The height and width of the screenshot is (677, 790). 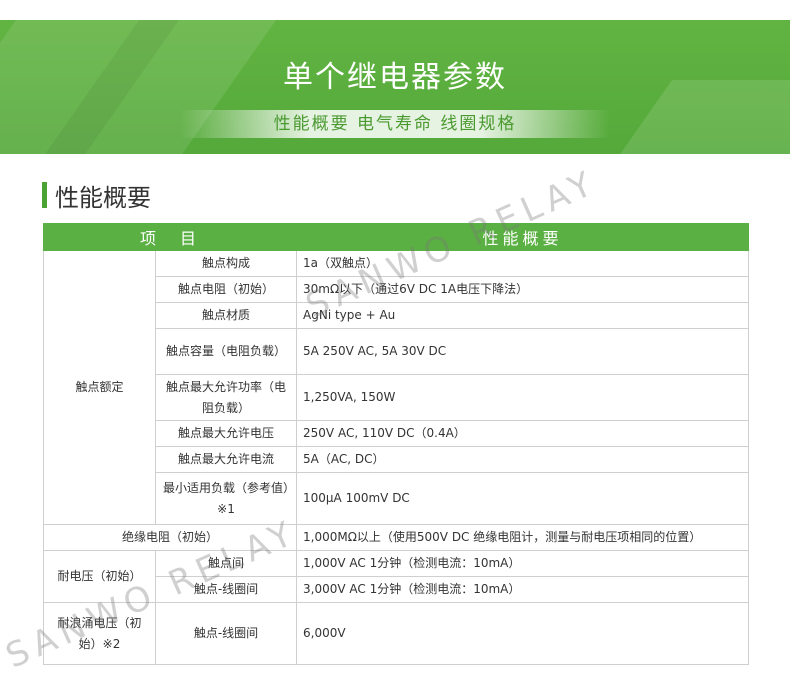 What do you see at coordinates (395, 77) in the screenshot?
I see `banner-title: 单个继电器参数` at bounding box center [395, 77].